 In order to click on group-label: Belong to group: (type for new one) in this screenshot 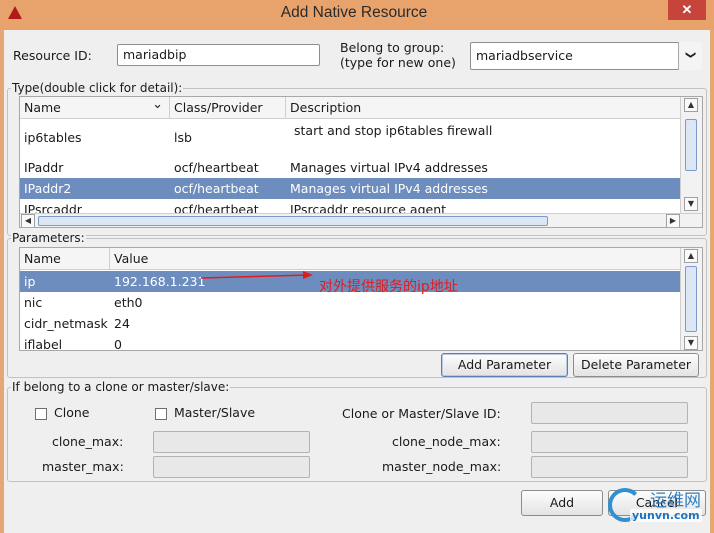, I will do `click(398, 55)`.